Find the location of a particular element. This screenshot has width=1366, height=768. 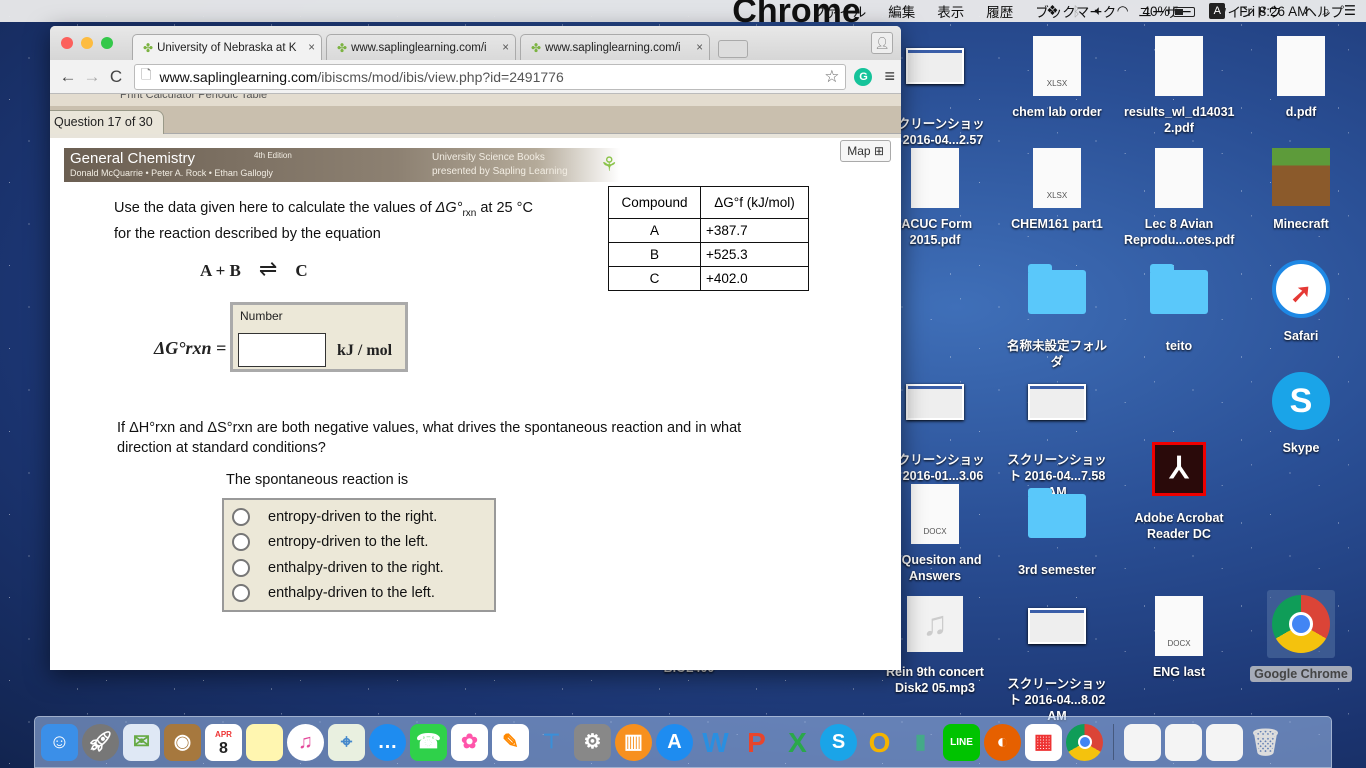

dock-outlook-icon: O is located at coordinates (879, 742).